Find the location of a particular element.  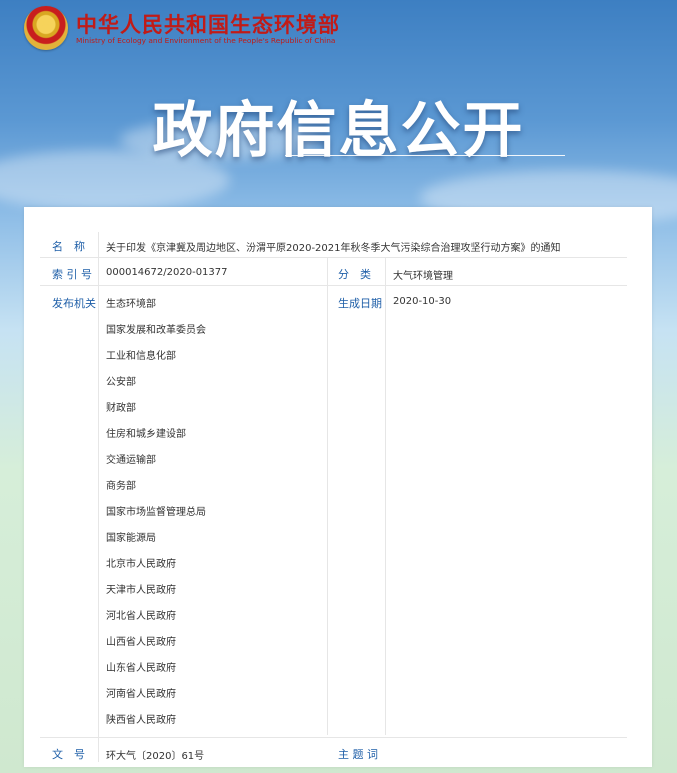

publisher-item: 陕西省人民政府 is located at coordinates (141, 720).